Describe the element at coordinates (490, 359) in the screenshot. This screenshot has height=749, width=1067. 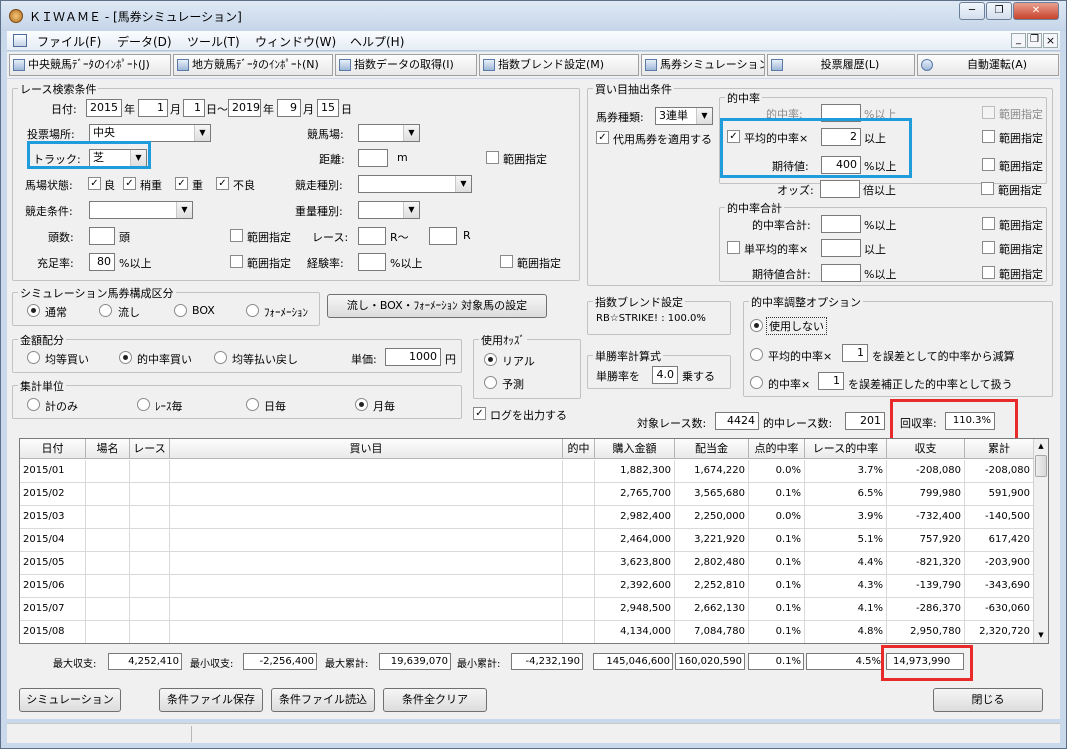
I see `odds-real-radio` at that location.